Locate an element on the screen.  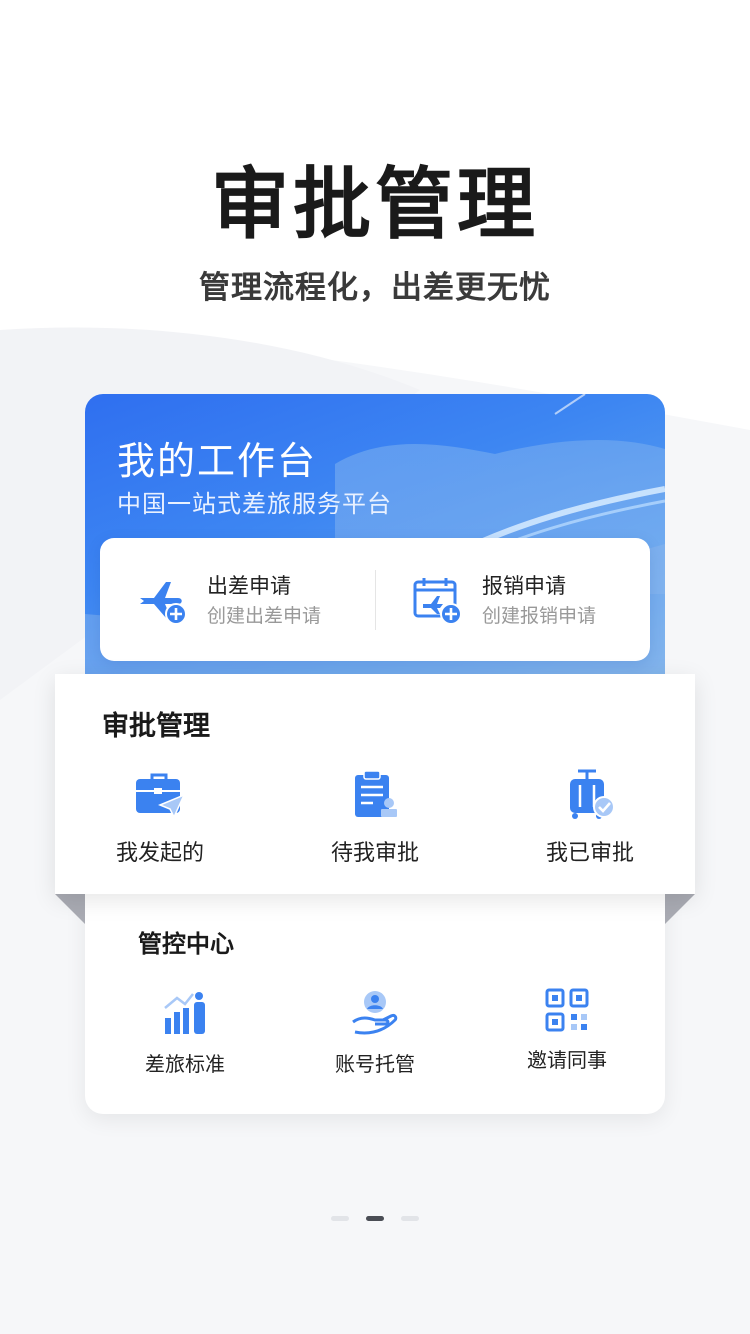
page-indicator is located at coordinates (375, 1217).